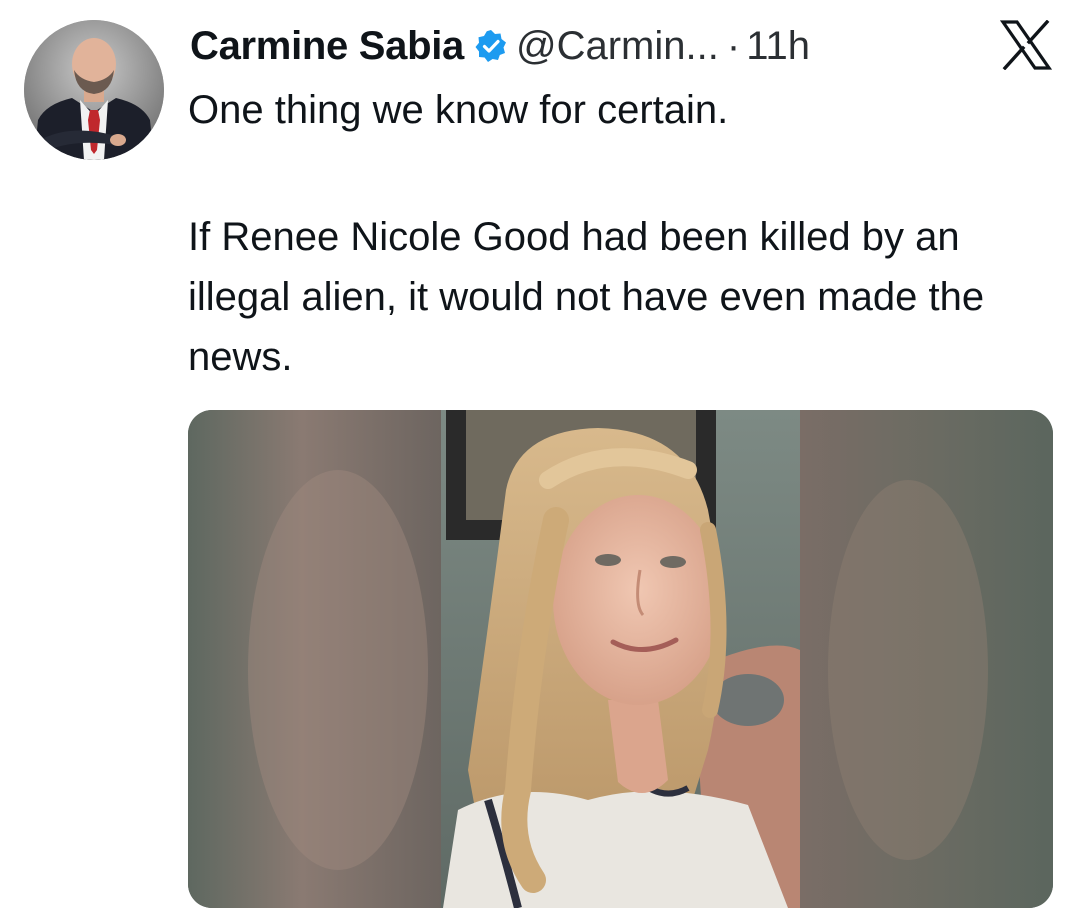  I want to click on tweet-paragraph: One thing we know for certain., so click(458, 110).